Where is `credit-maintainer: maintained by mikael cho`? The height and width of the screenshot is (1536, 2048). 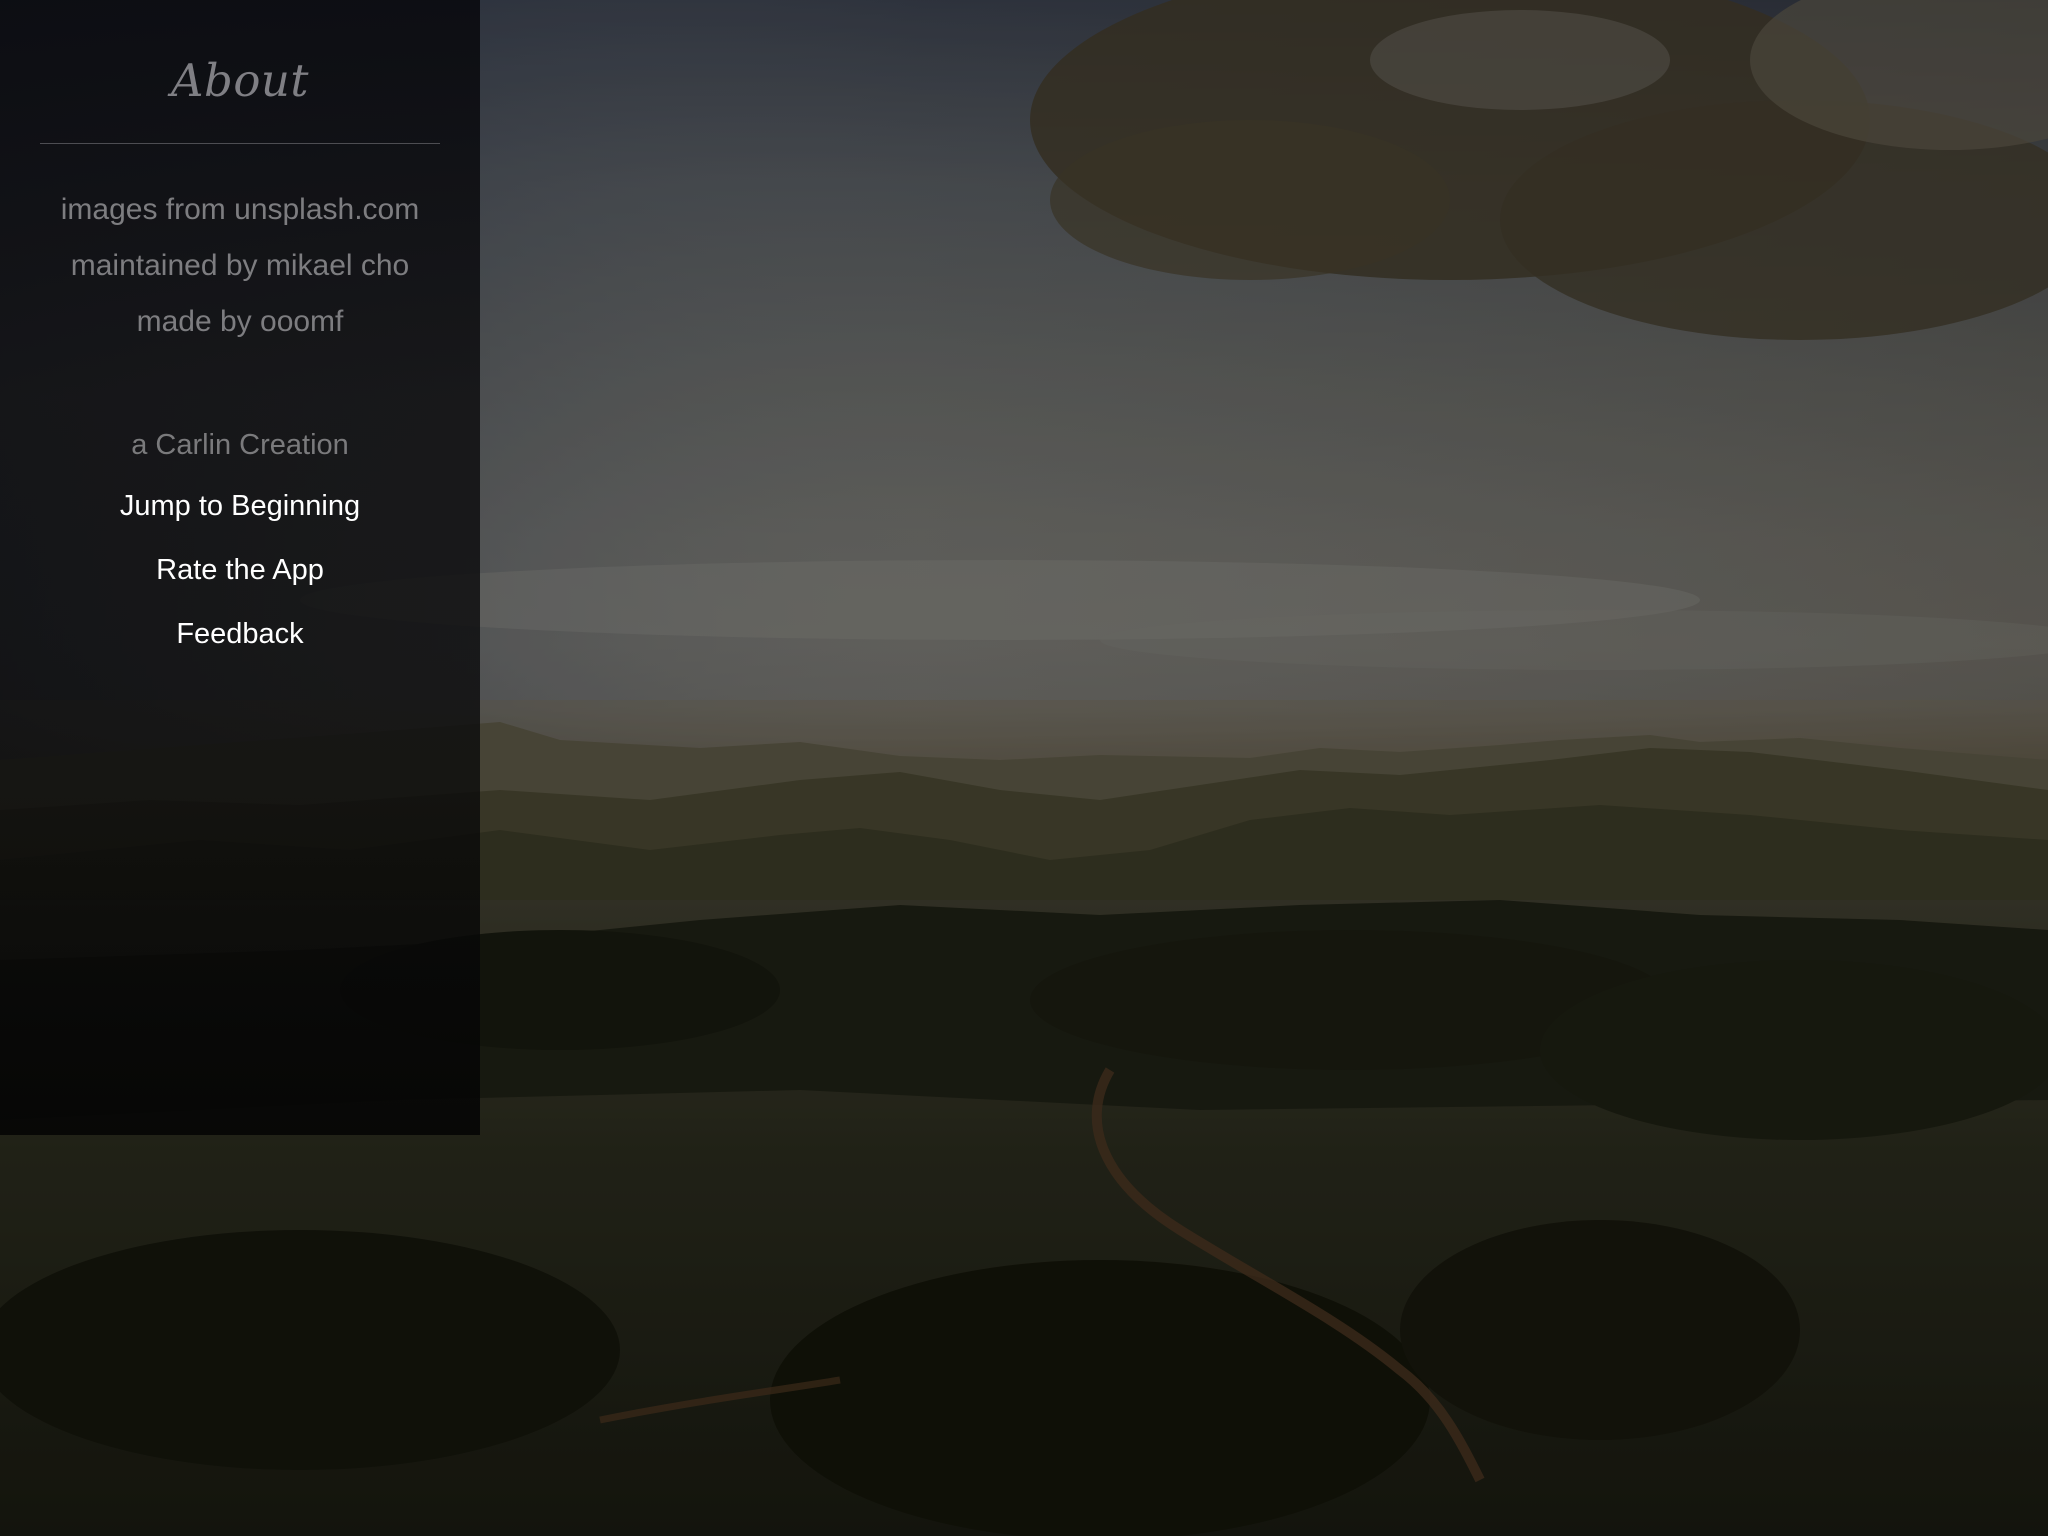 credit-maintainer: maintained by mikael cho is located at coordinates (240, 265).